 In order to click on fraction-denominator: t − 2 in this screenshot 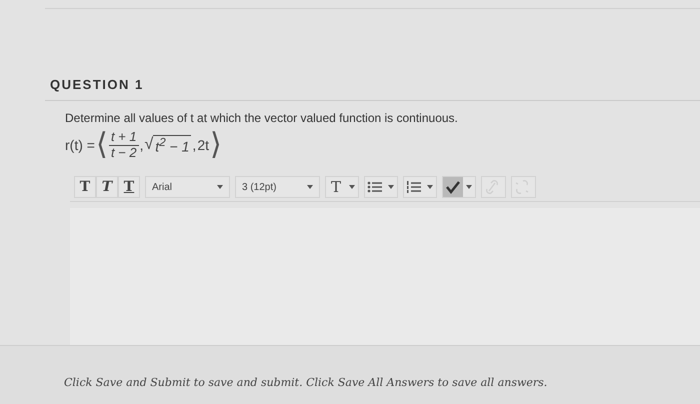, I will do `click(123, 153)`.